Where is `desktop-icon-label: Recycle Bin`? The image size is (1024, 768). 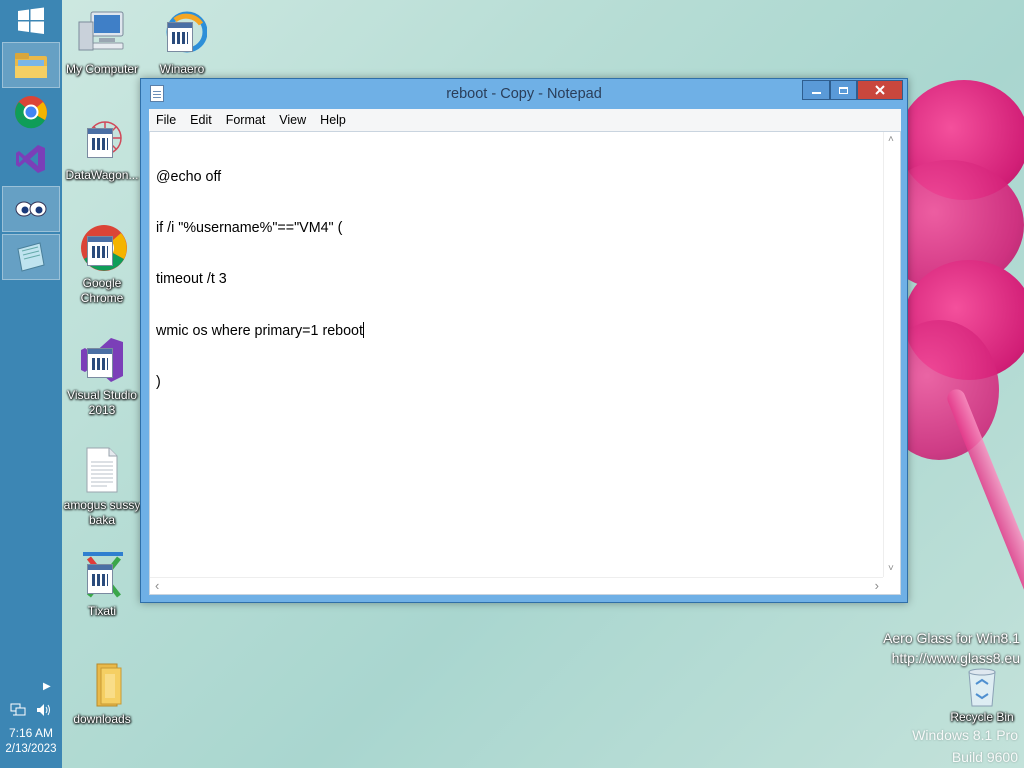
desktop-icon-label: Recycle Bin is located at coordinates (982, 717).